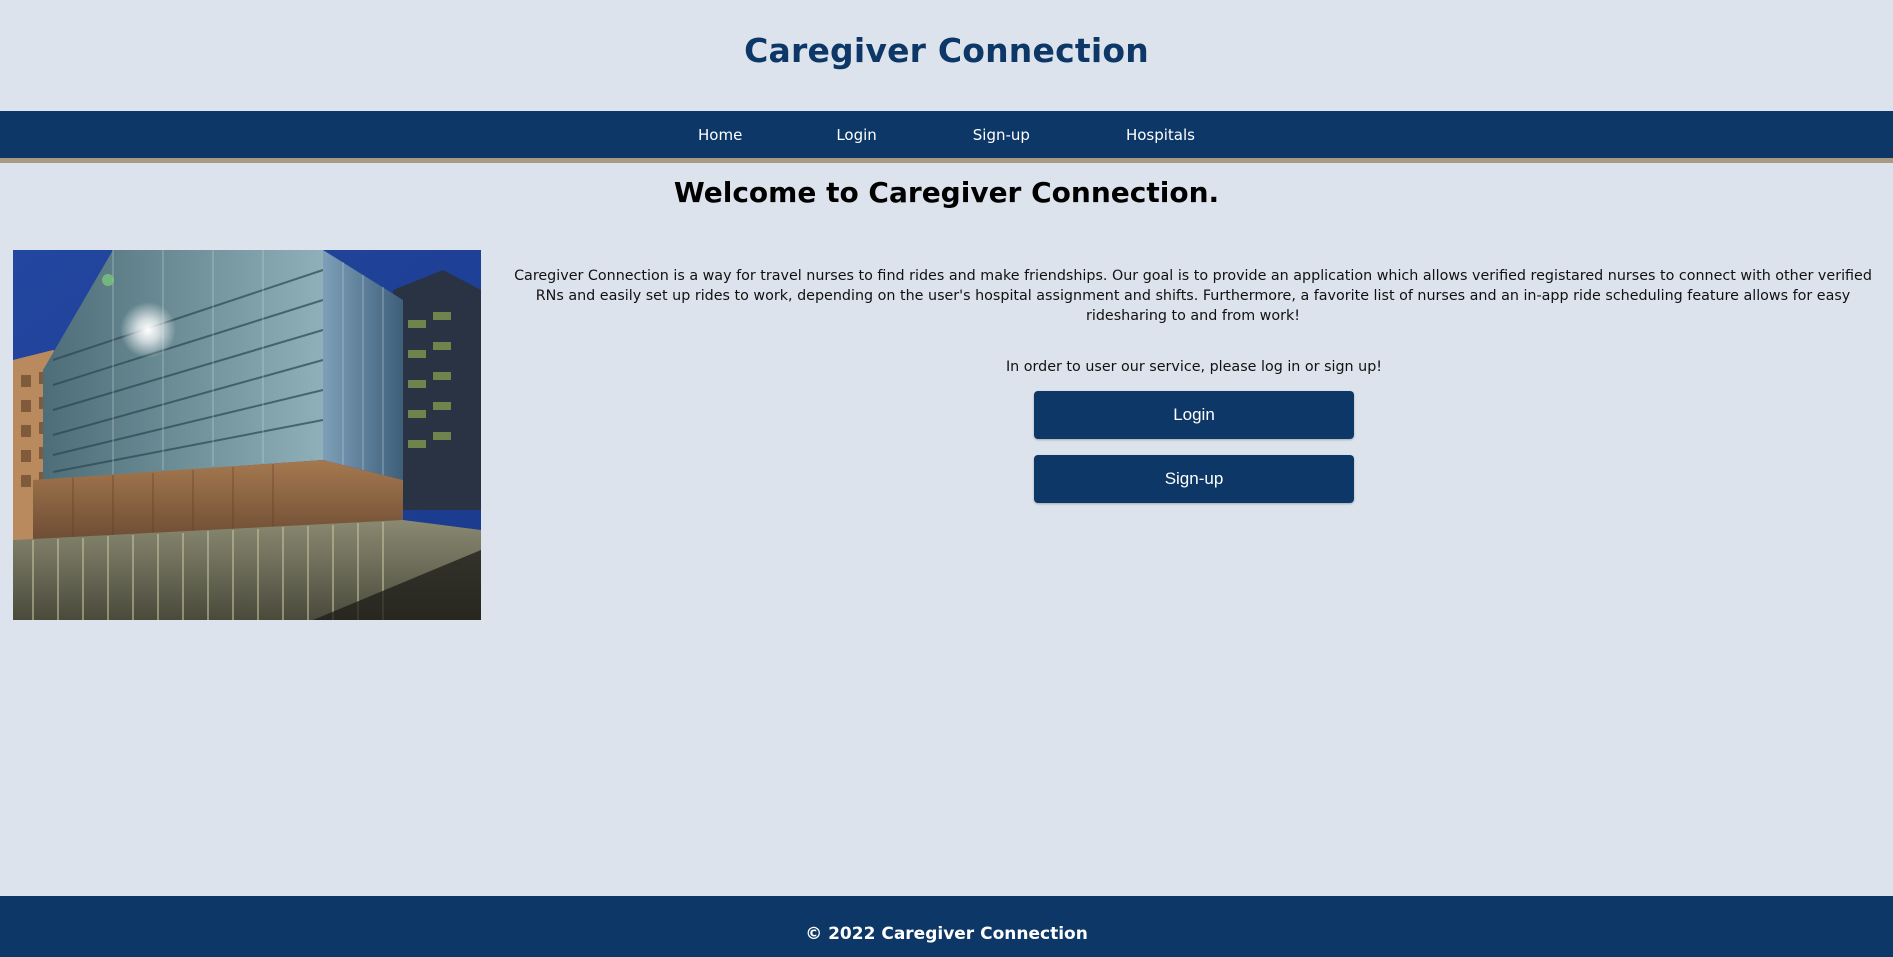 The image size is (1893, 957). Describe the element at coordinates (1194, 479) in the screenshot. I see `signup-button: Sign-up` at that location.